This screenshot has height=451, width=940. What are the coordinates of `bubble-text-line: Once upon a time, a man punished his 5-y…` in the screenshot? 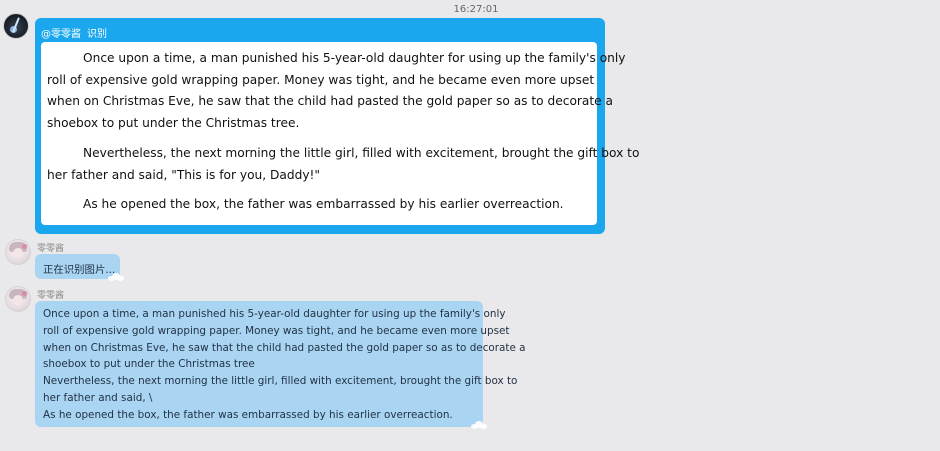 It's located at (274, 314).